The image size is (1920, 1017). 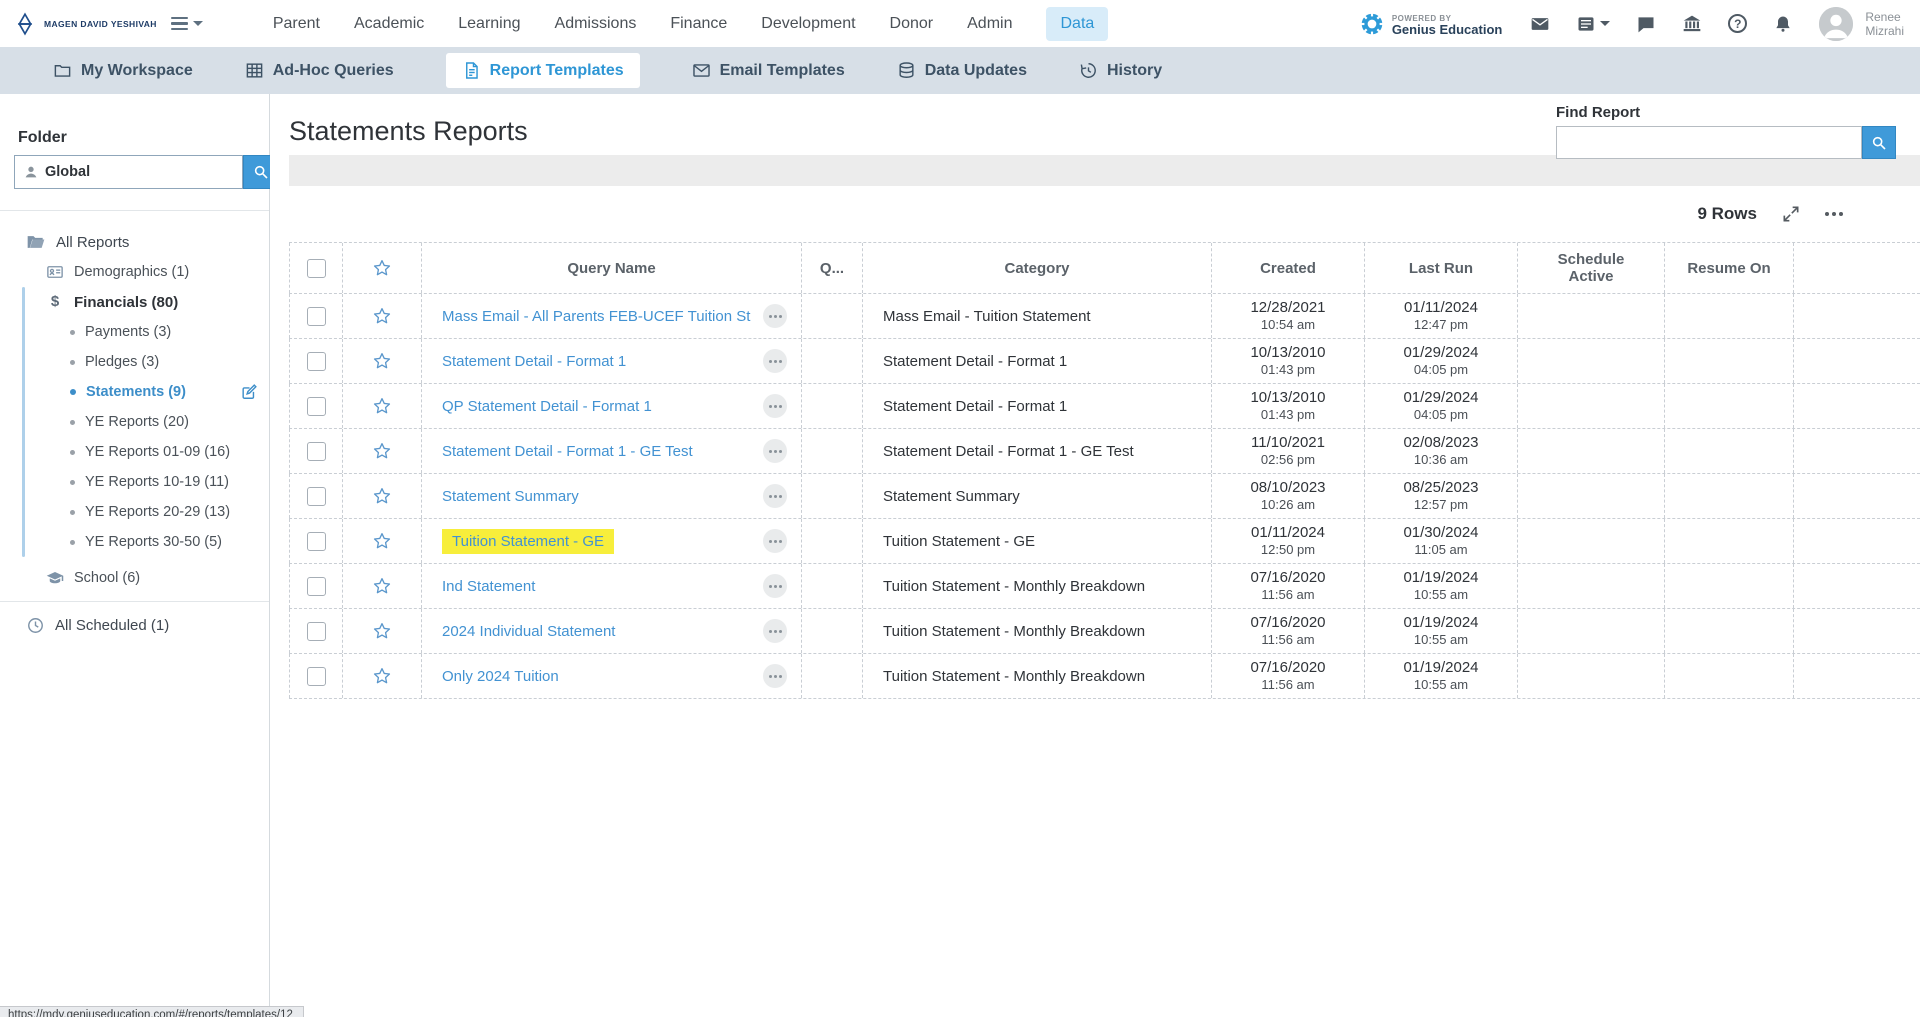 I want to click on tab-email-templates: Email Templates, so click(x=768, y=70).